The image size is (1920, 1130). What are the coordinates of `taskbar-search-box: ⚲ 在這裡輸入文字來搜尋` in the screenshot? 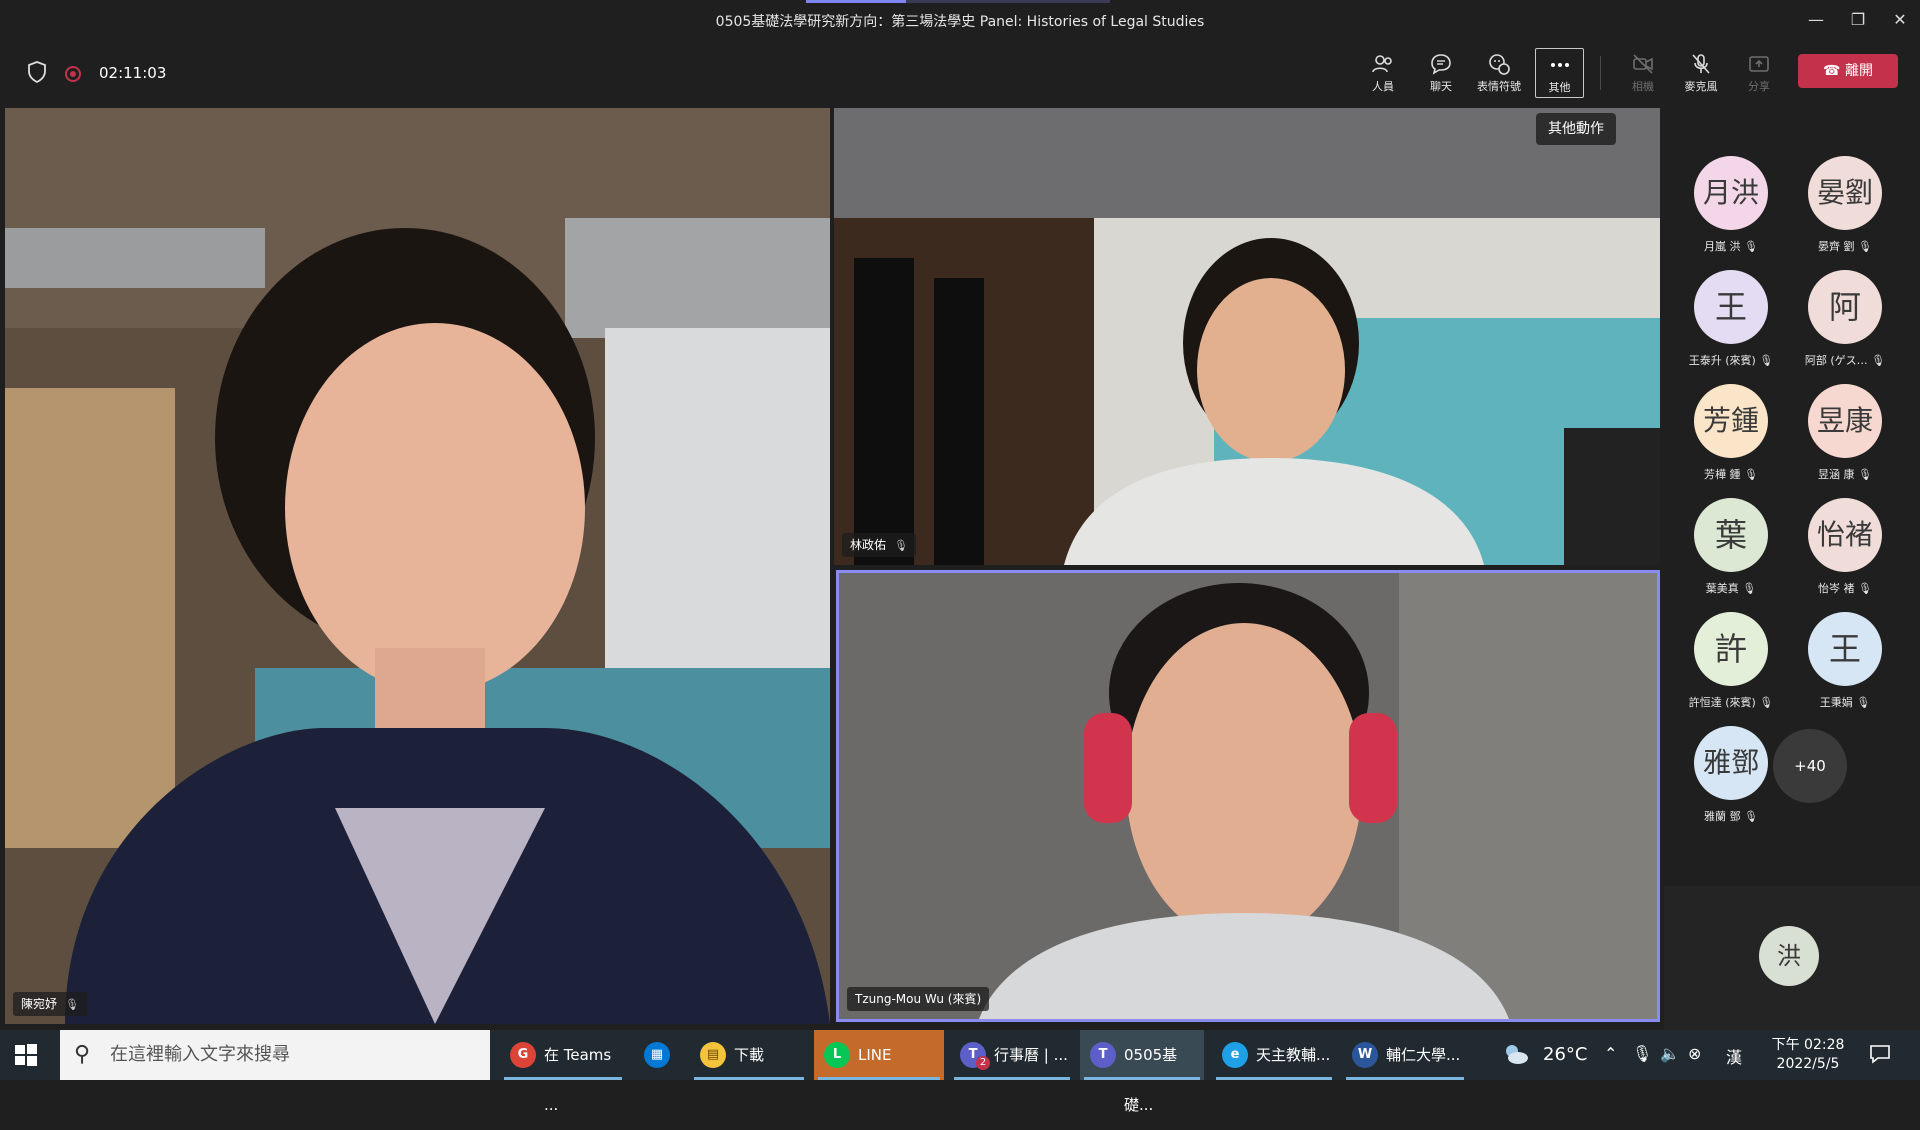 It's located at (275, 1055).